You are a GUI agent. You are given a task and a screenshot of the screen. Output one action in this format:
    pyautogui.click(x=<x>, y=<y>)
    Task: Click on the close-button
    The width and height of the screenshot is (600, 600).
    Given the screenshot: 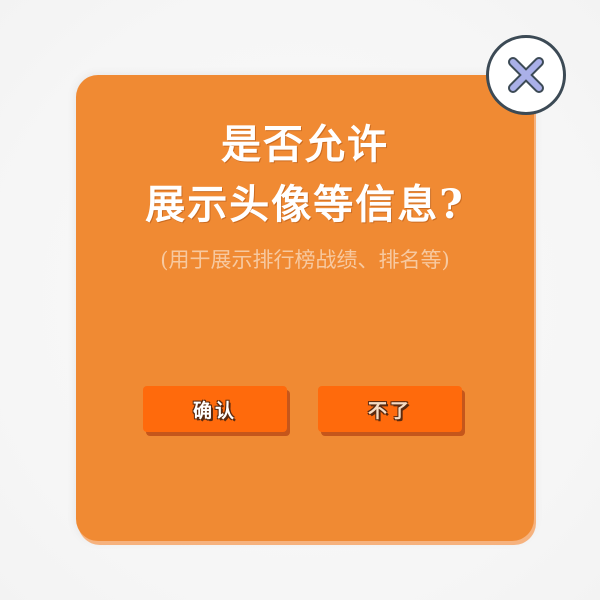 What is the action you would take?
    pyautogui.click(x=526, y=75)
    